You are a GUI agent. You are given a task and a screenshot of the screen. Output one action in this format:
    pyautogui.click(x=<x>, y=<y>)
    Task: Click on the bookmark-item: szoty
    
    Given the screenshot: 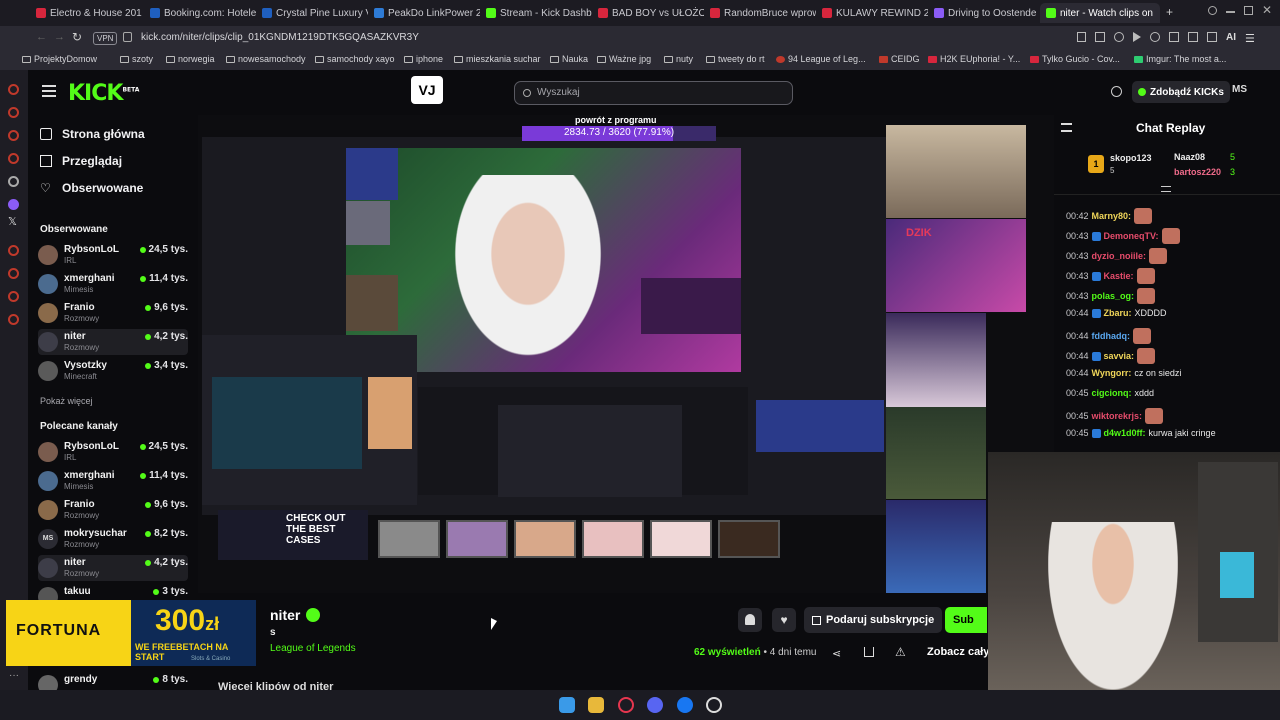 What is the action you would take?
    pyautogui.click(x=136, y=59)
    